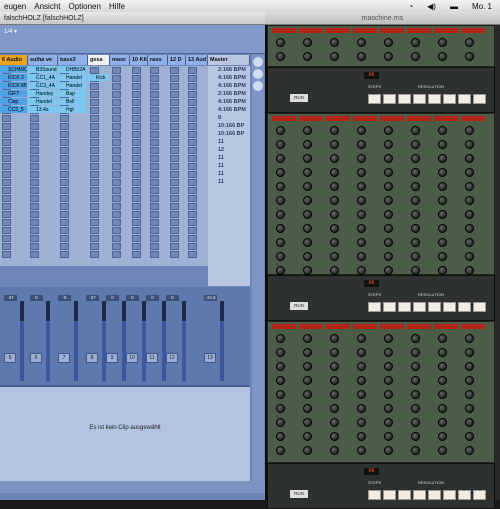 This screenshot has height=509, width=500. Describe the element at coordinates (13, 101) in the screenshot. I see `clip: Clap` at that location.